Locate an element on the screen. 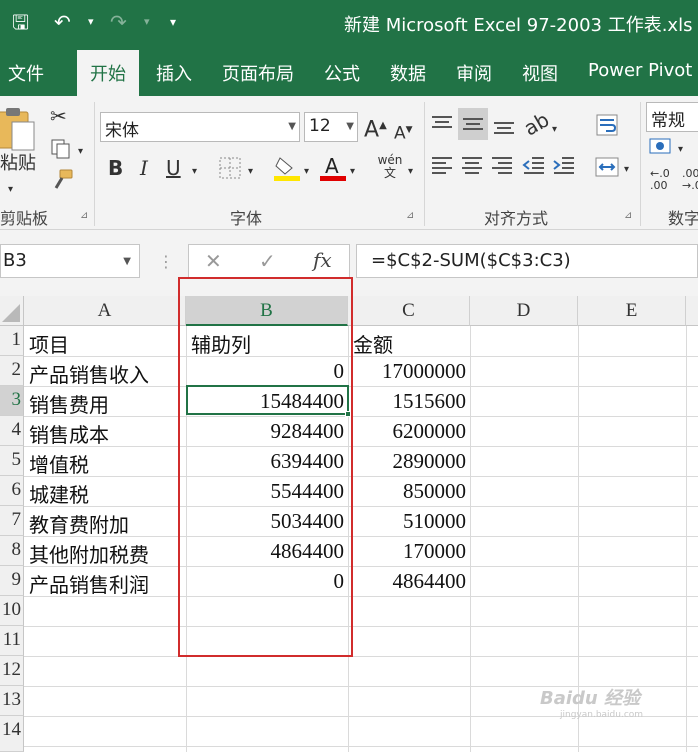 This screenshot has height=752, width=698. cell-a2: 产品销售收入 is located at coordinates (105, 371).